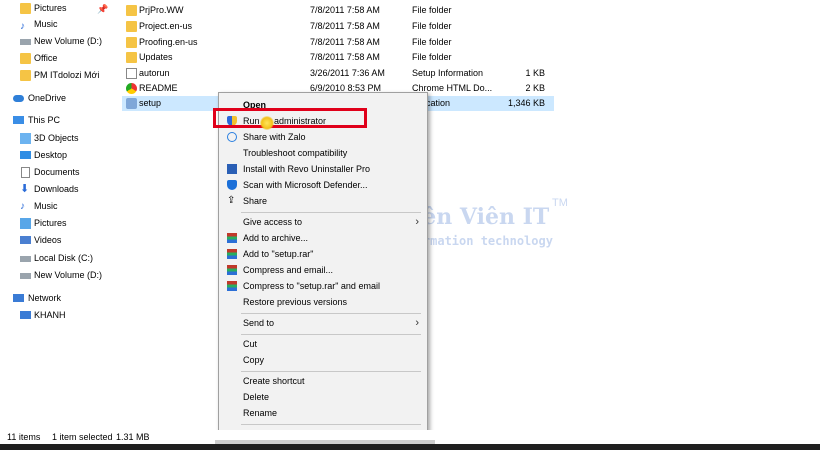  I want to click on downloads-icon: ⬇, so click(25, 189).